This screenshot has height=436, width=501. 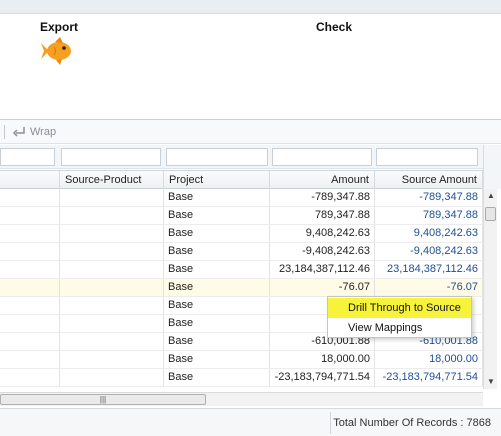 I want to click on table-row: Base -9,408,242.63 -9,408,242.63, so click(x=241, y=252).